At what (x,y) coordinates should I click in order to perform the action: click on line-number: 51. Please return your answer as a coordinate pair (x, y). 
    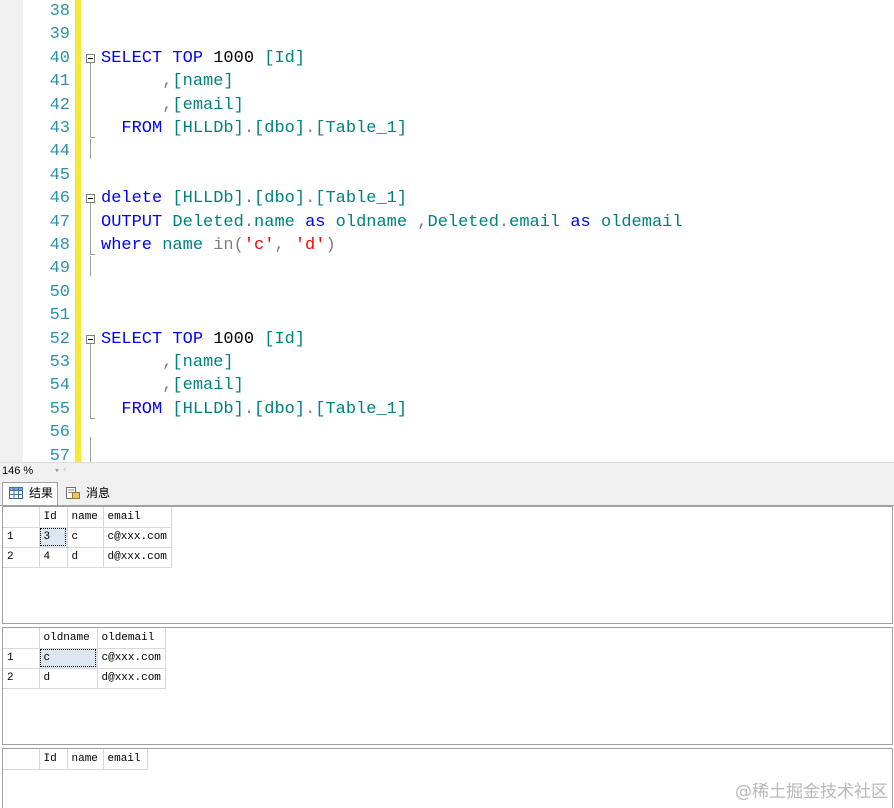
    Looking at the image, I should click on (59, 316).